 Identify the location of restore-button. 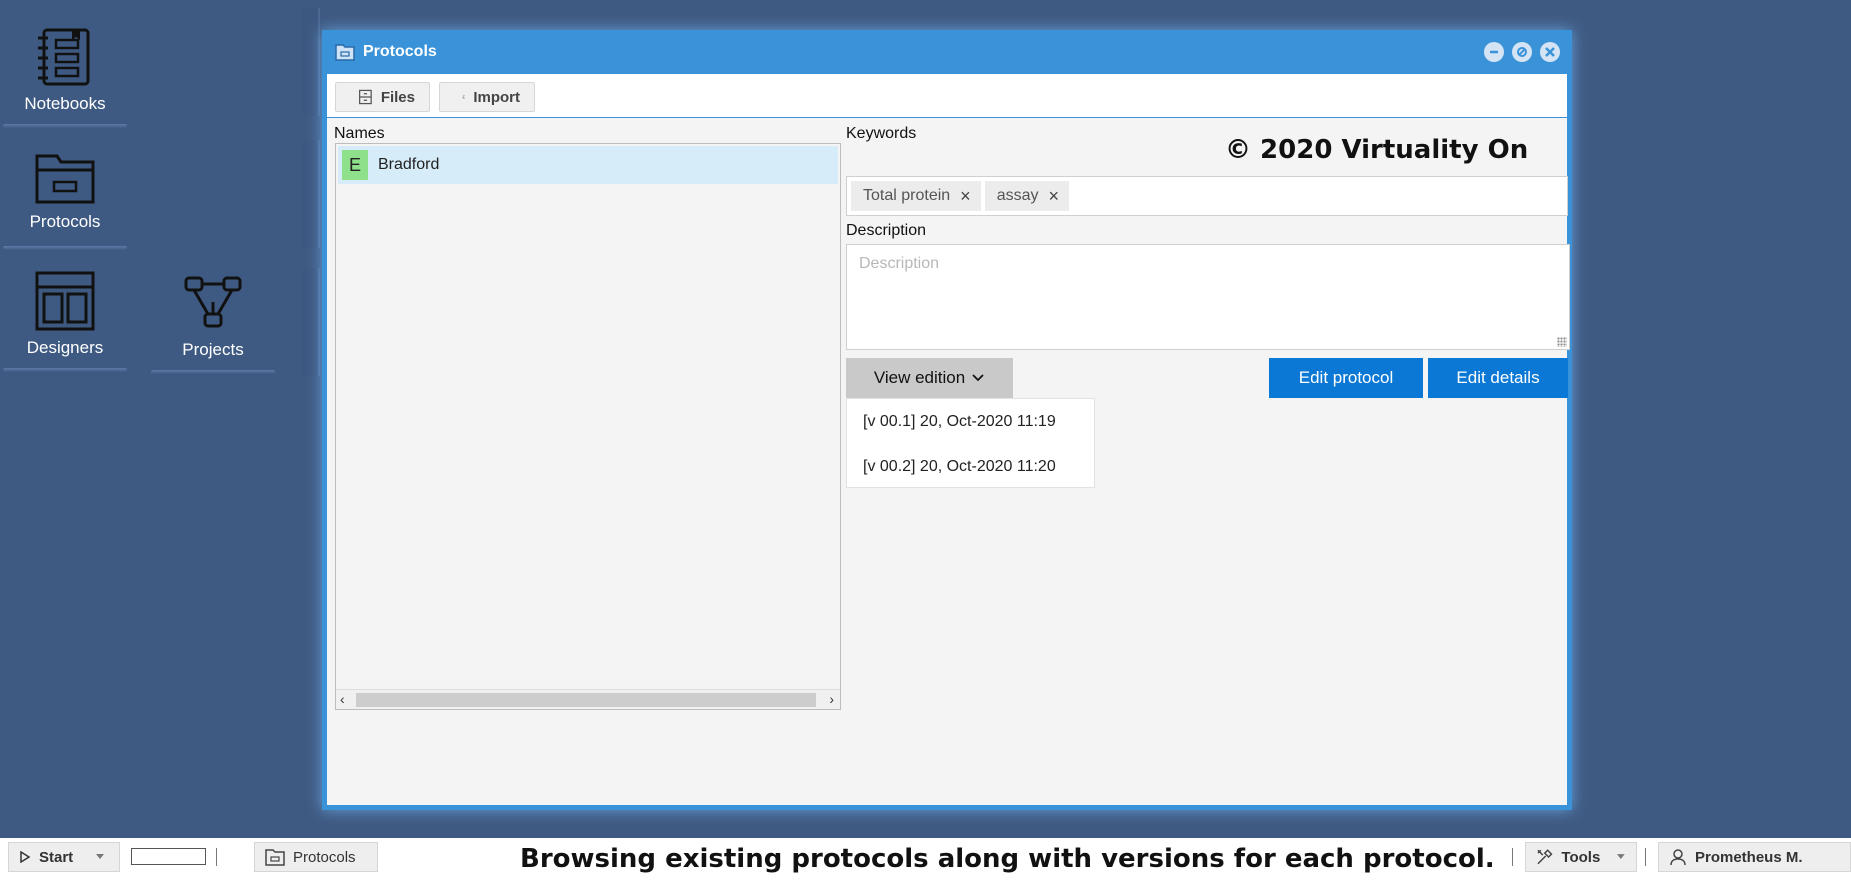
(1522, 52).